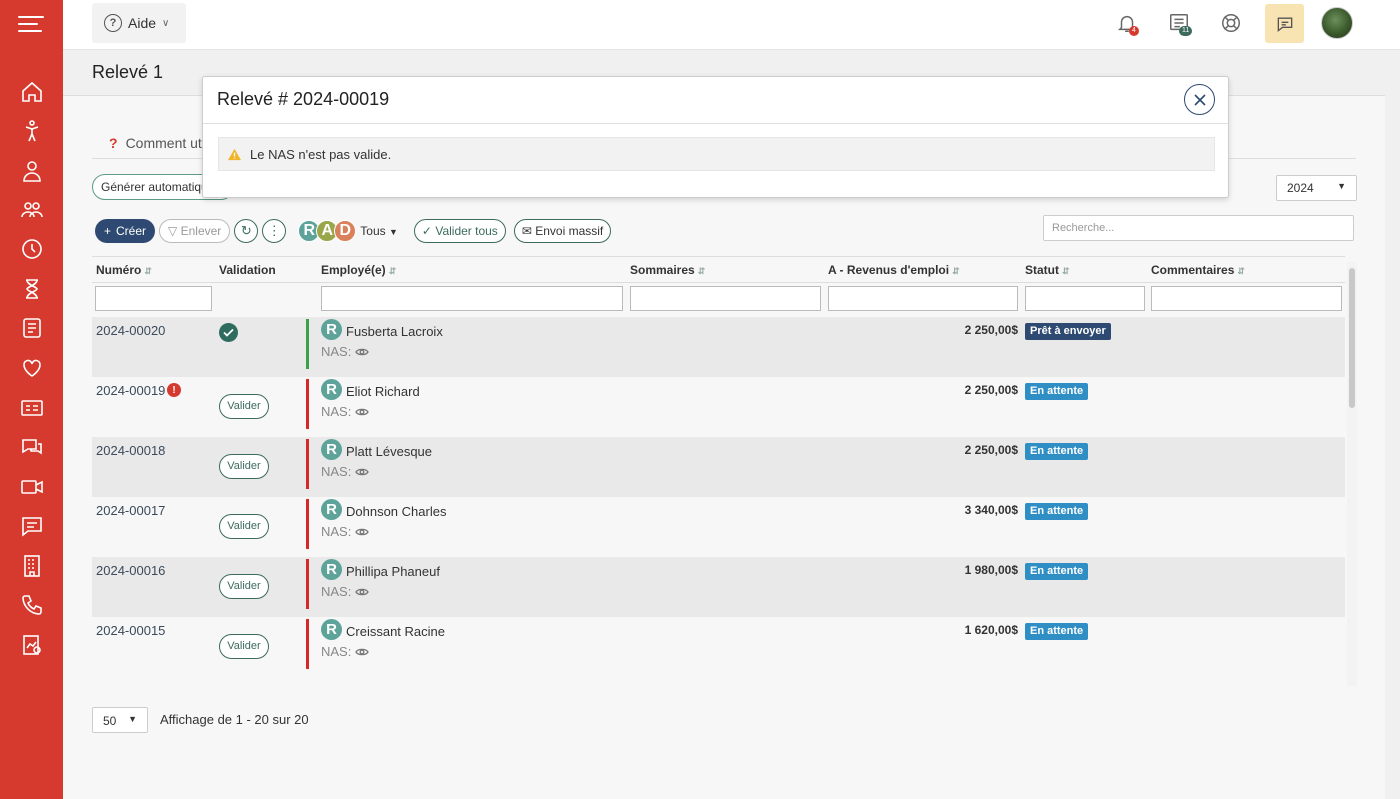 The height and width of the screenshot is (799, 1400). What do you see at coordinates (1057, 511) in the screenshot?
I see `status-badge: En attente` at bounding box center [1057, 511].